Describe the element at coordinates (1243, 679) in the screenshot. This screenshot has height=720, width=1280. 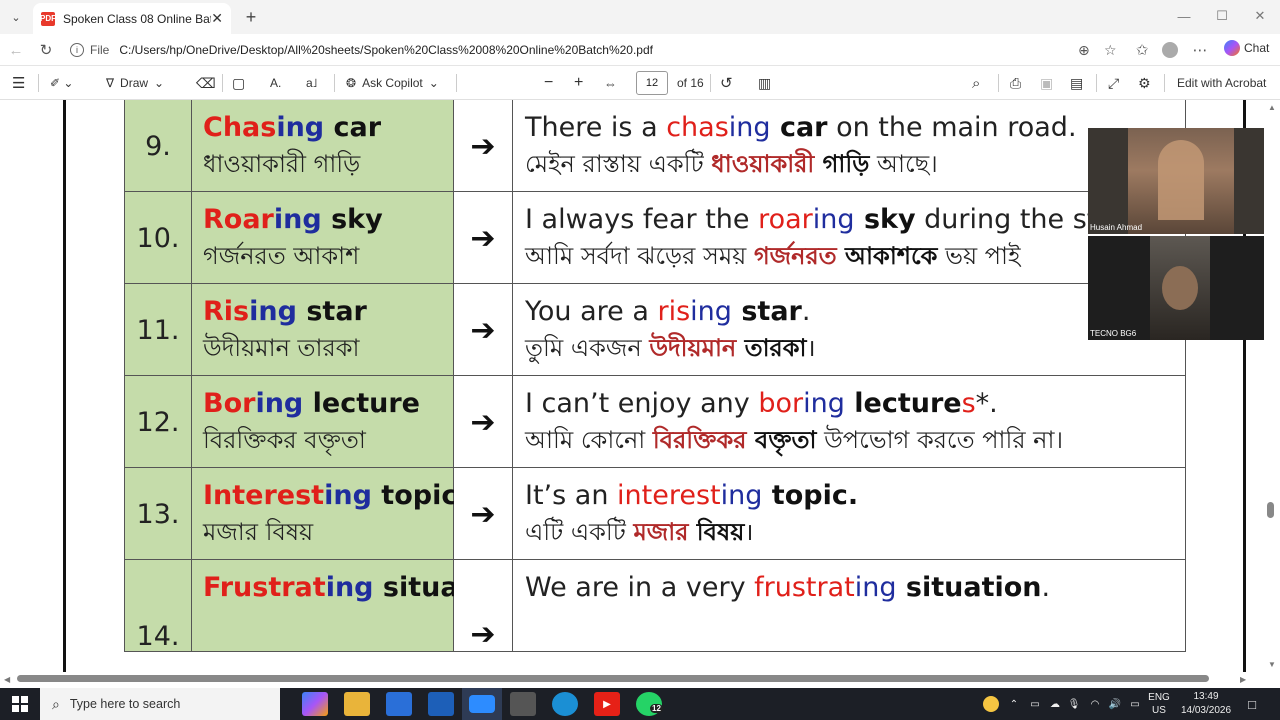
I see `scroll-right-icon: ▶` at that location.